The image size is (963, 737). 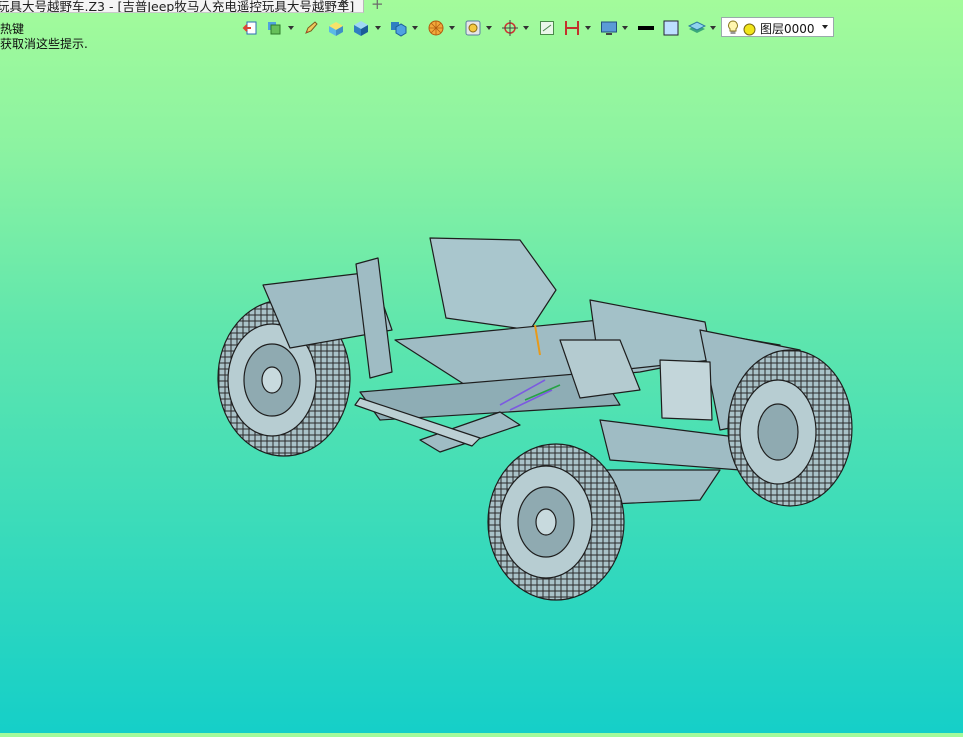 What do you see at coordinates (556, 522) in the screenshot?
I see `wheel-front-left` at bounding box center [556, 522].